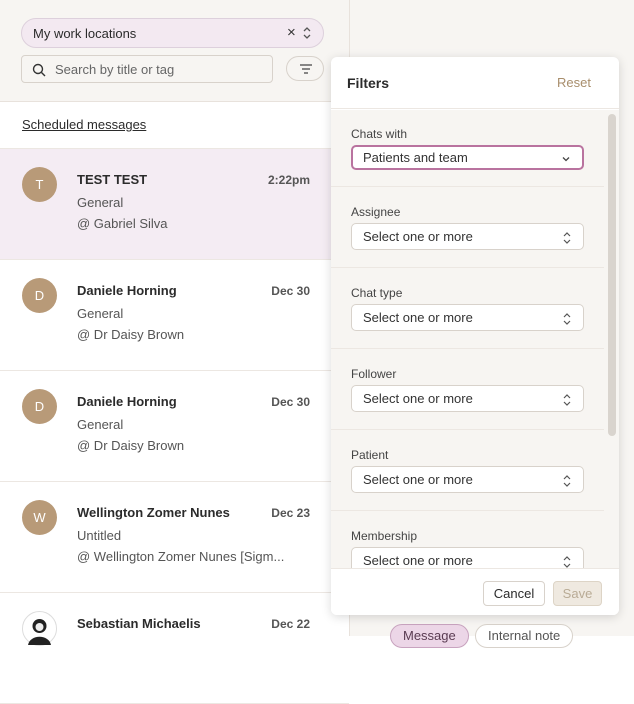 The image size is (634, 704). I want to click on message-tab: Message, so click(429, 636).